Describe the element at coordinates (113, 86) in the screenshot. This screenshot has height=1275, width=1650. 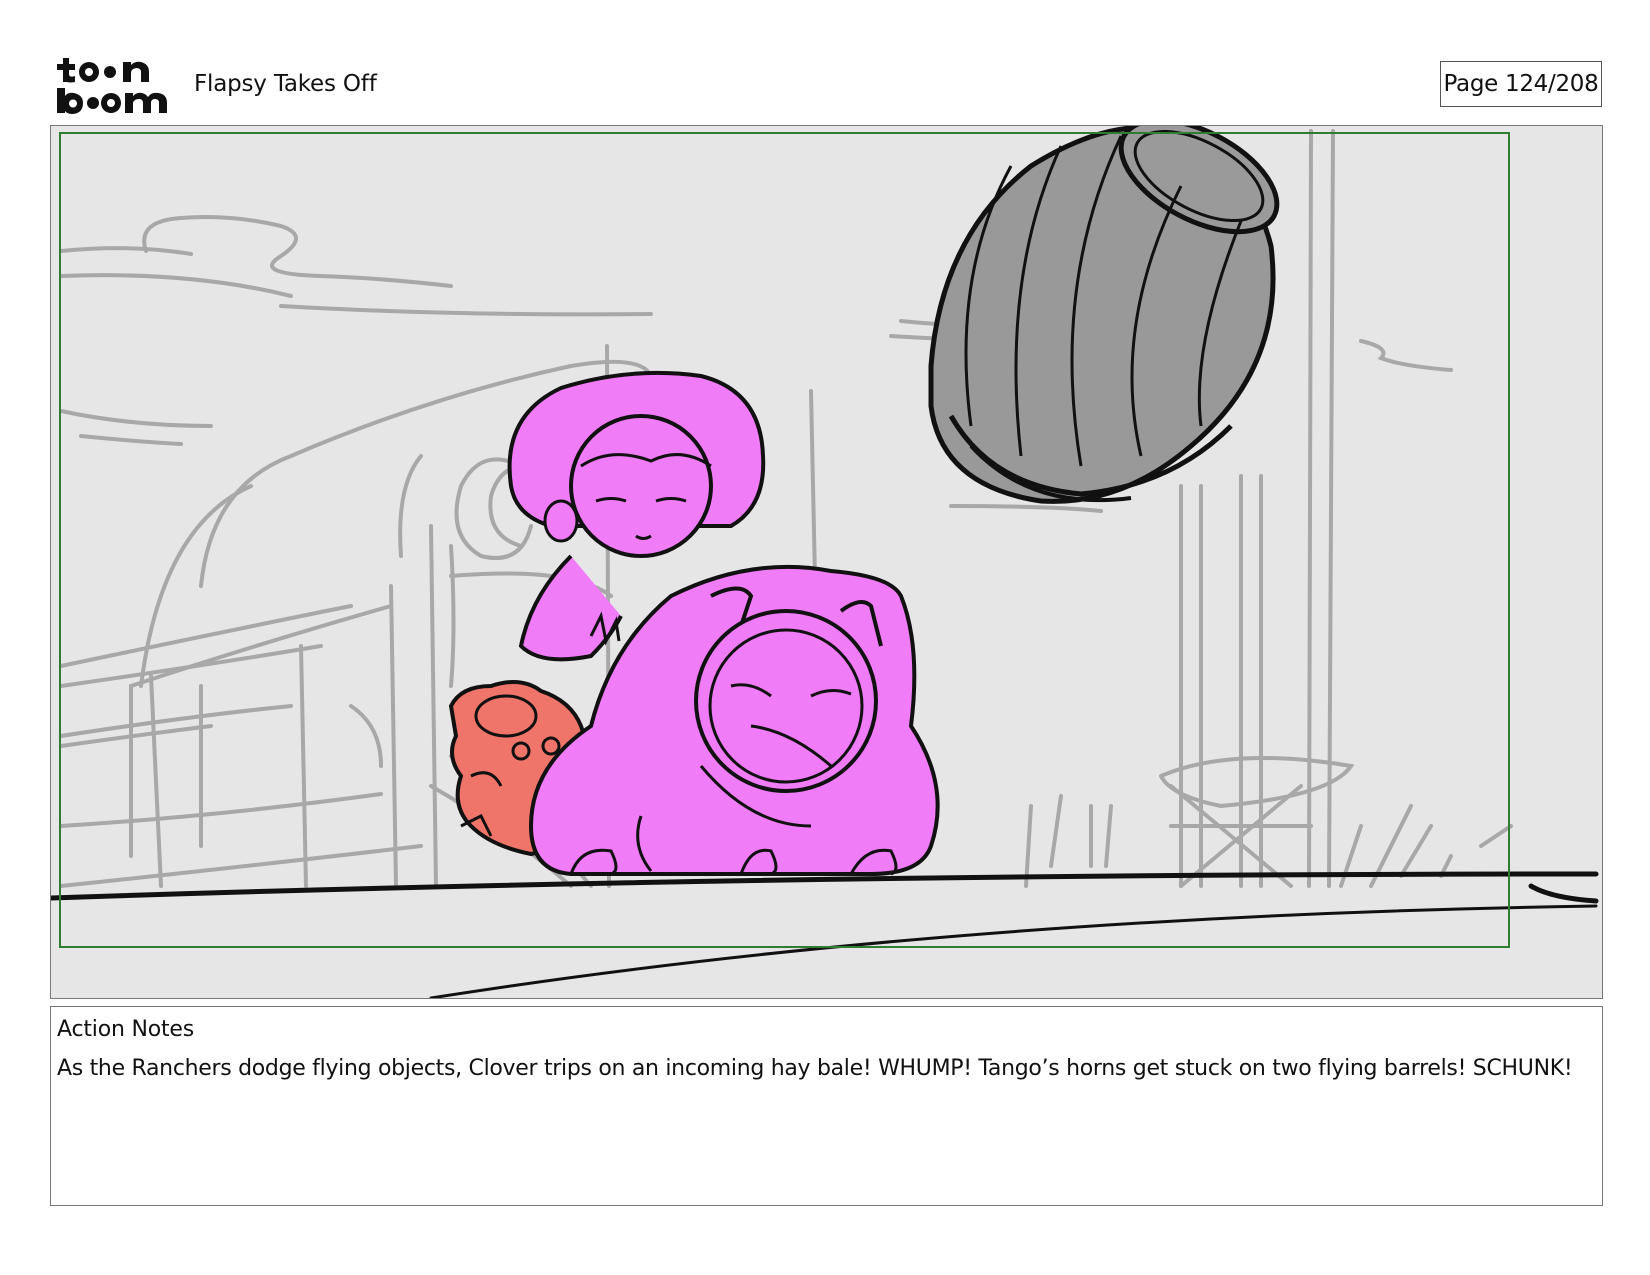
I see `toon-boom-logo` at that location.